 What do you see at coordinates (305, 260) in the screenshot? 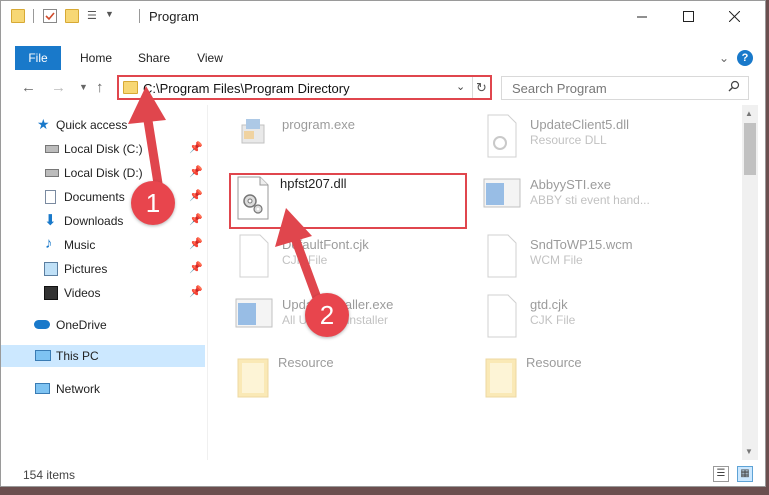
I see `file-type: CJK File` at bounding box center [305, 260].